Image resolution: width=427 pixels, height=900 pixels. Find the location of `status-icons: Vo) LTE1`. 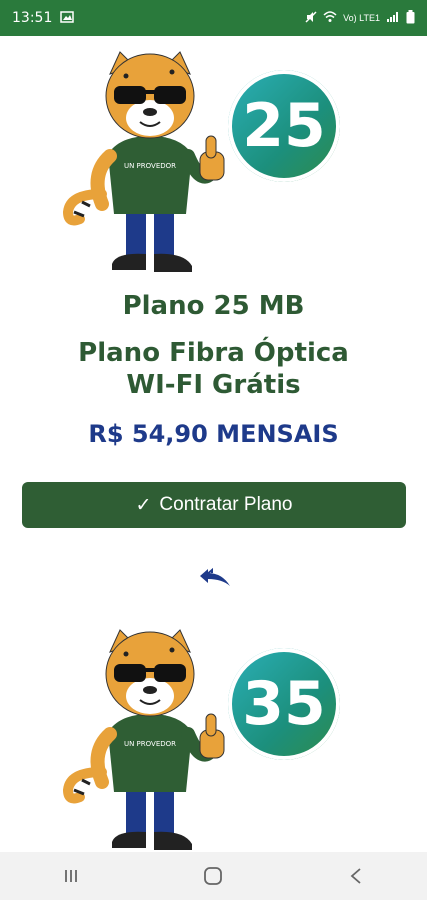

status-icons: Vo) LTE1 is located at coordinates (360, 18).